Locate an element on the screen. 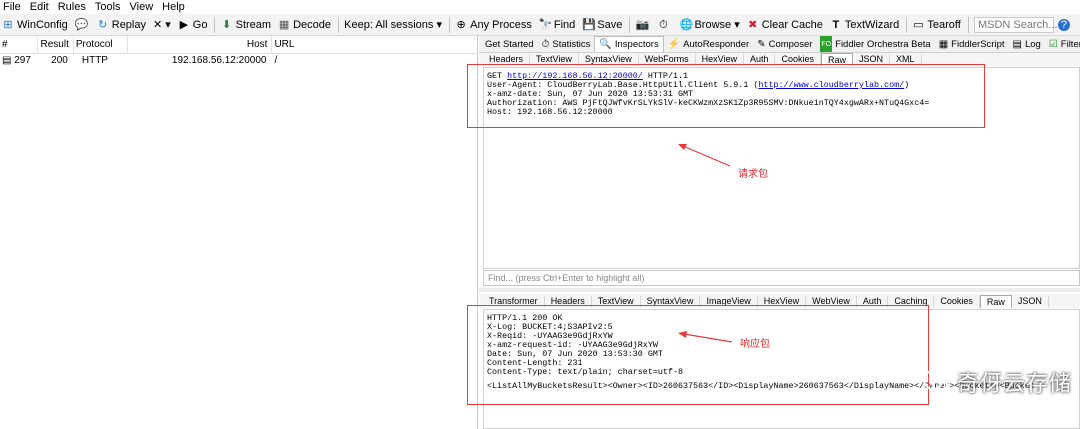 This screenshot has height=429, width=1080. tab-filters: ☑Filters is located at coordinates (1062, 44).